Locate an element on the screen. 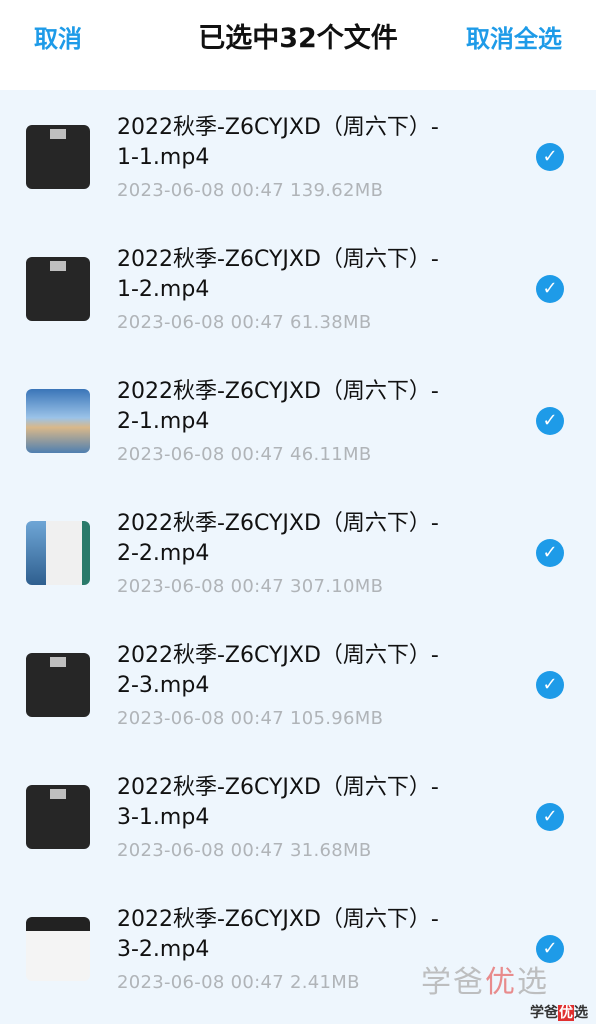  file-name-line2: 3-1.mp4 is located at coordinates (163, 817).